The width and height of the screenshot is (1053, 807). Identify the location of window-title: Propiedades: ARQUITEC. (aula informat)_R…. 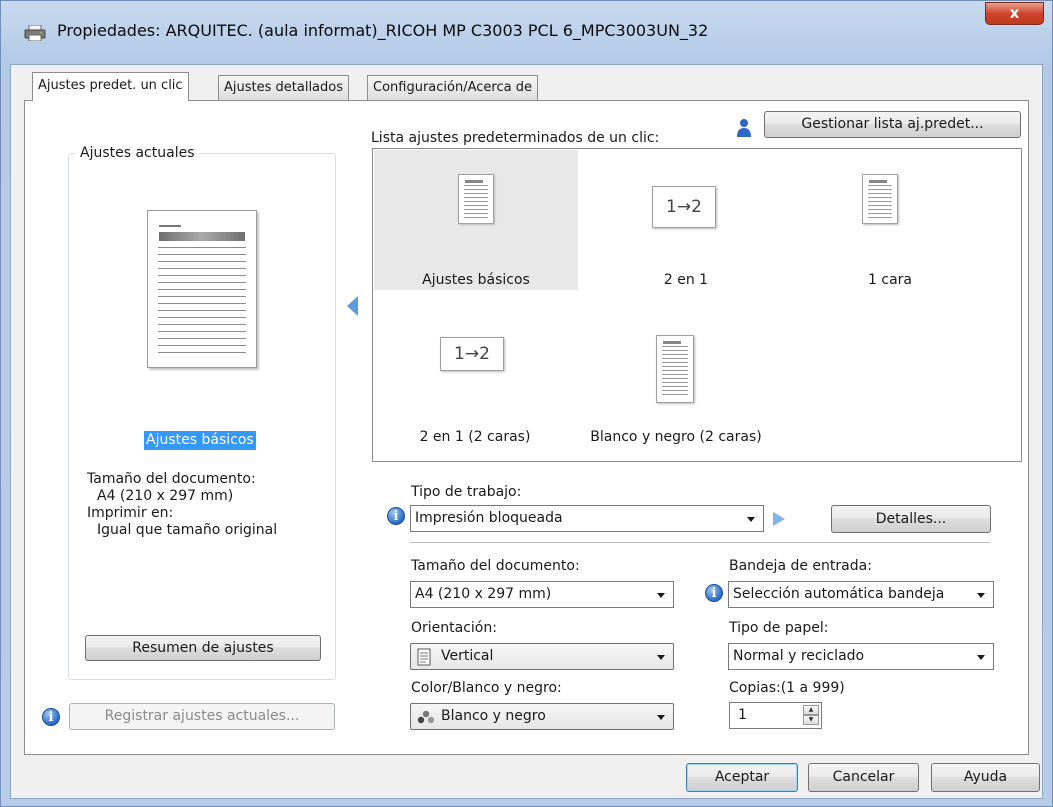
(383, 30).